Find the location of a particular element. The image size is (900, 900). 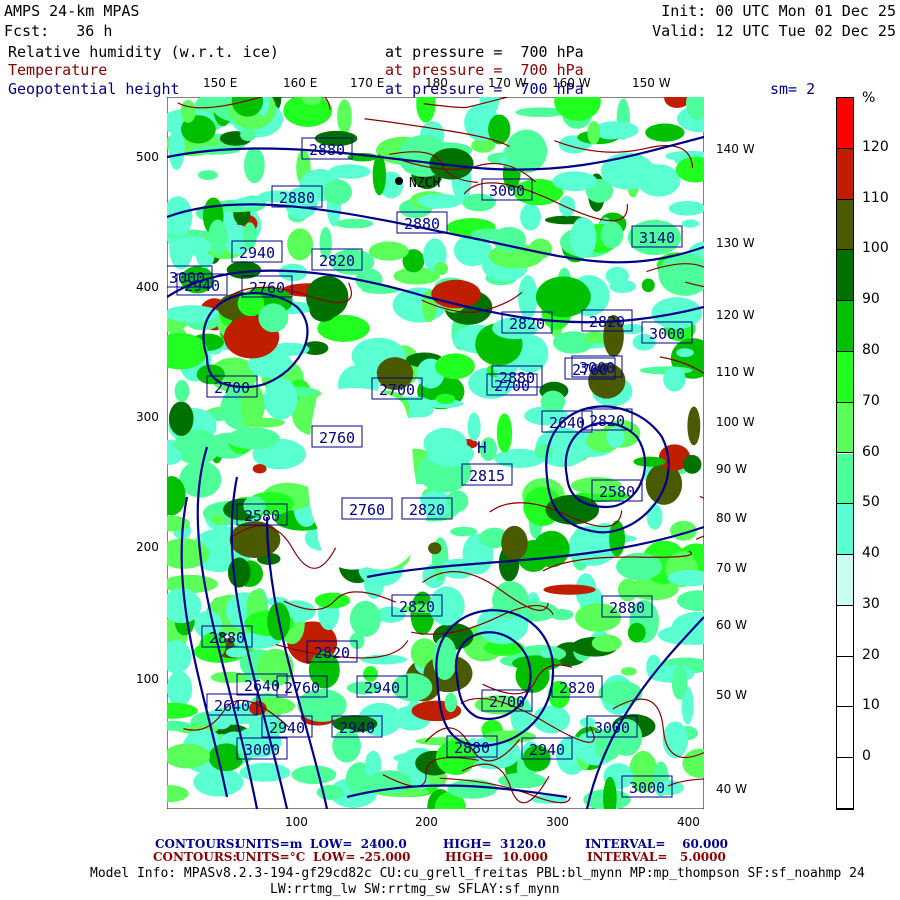

y-axis-label: 500 is located at coordinates (147, 157).